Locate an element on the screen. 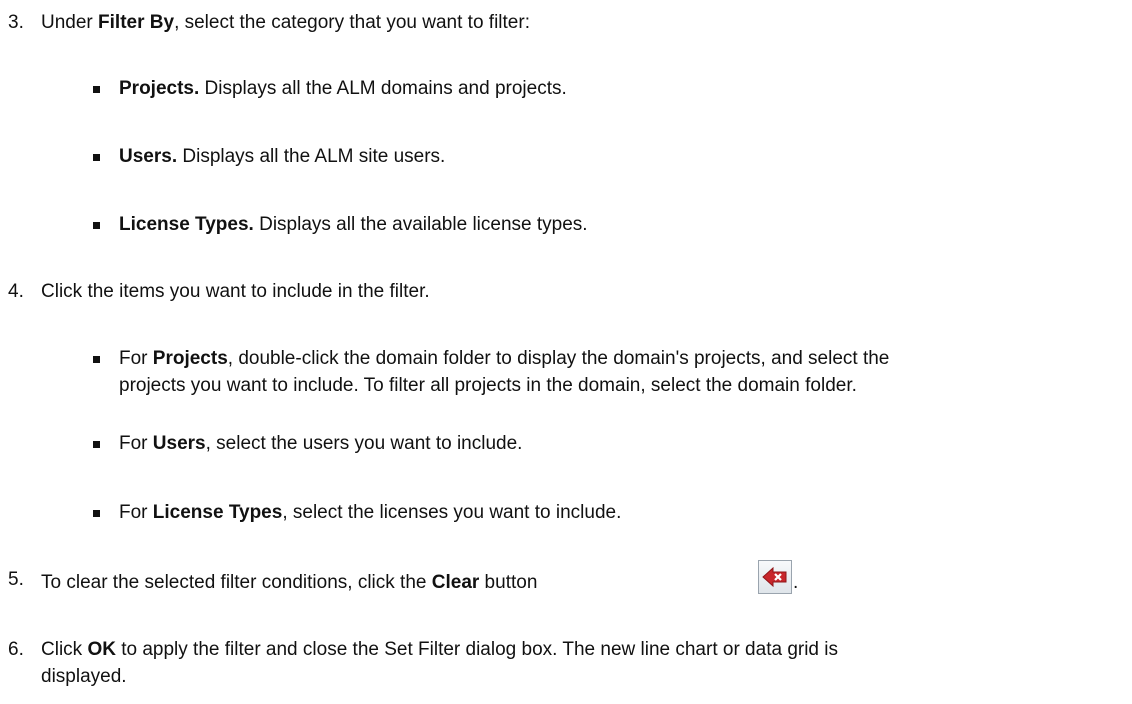  step-6-line2: displayed. is located at coordinates (84, 676).